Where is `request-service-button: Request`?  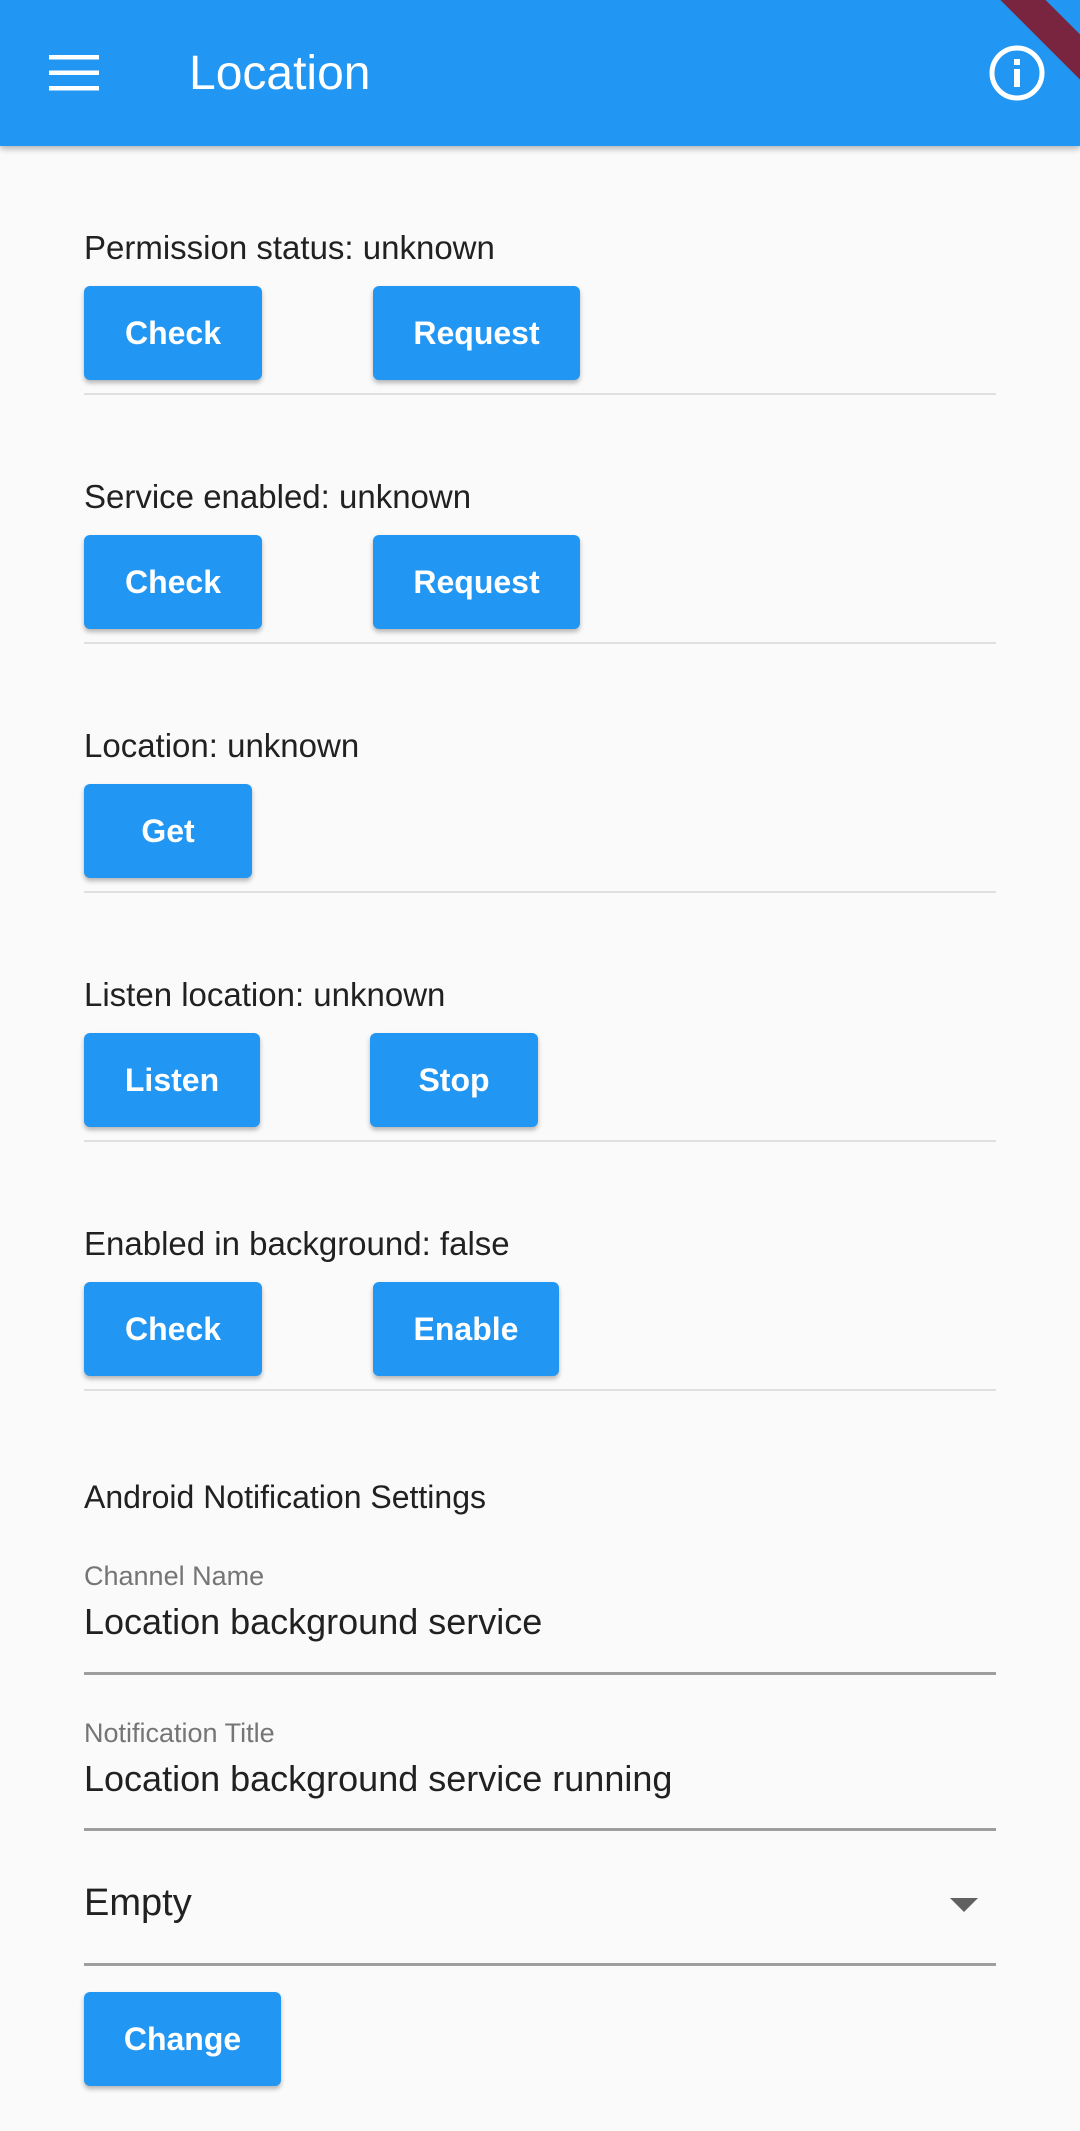 request-service-button: Request is located at coordinates (476, 582).